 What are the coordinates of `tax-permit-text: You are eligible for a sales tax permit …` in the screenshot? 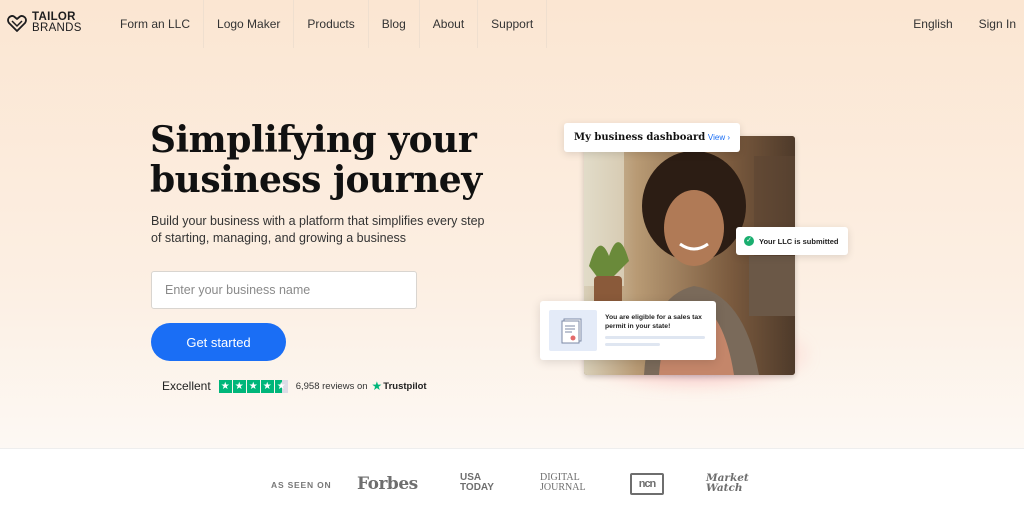 It's located at (653, 322).